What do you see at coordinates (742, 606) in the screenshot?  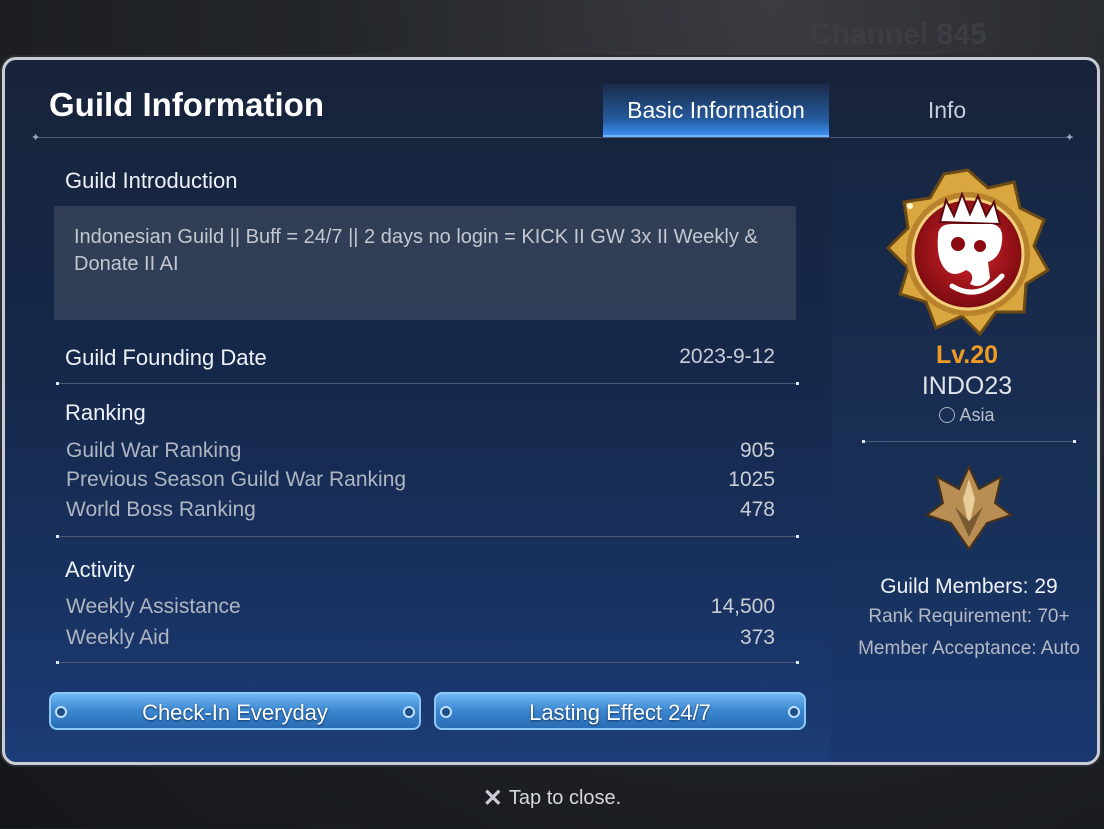 I see `weekly-assistance-value: 14,500` at bounding box center [742, 606].